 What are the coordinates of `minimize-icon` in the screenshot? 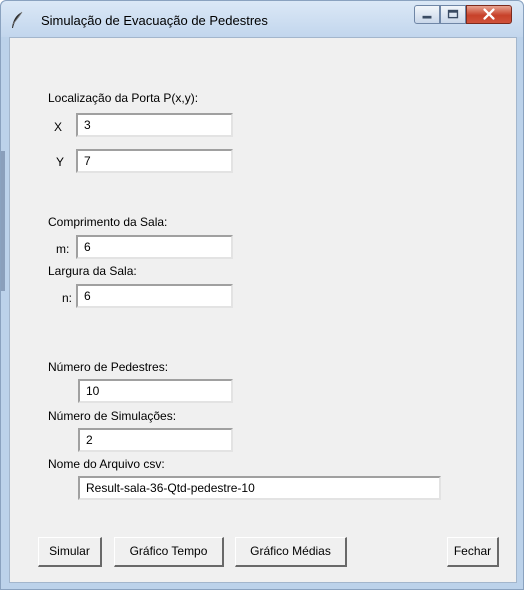 It's located at (427, 17).